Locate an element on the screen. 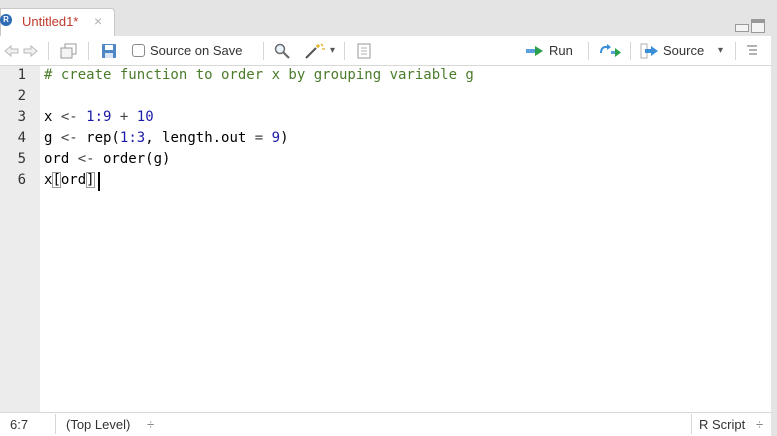 The image size is (777, 436). maximize-pane-icon is located at coordinates (758, 26).